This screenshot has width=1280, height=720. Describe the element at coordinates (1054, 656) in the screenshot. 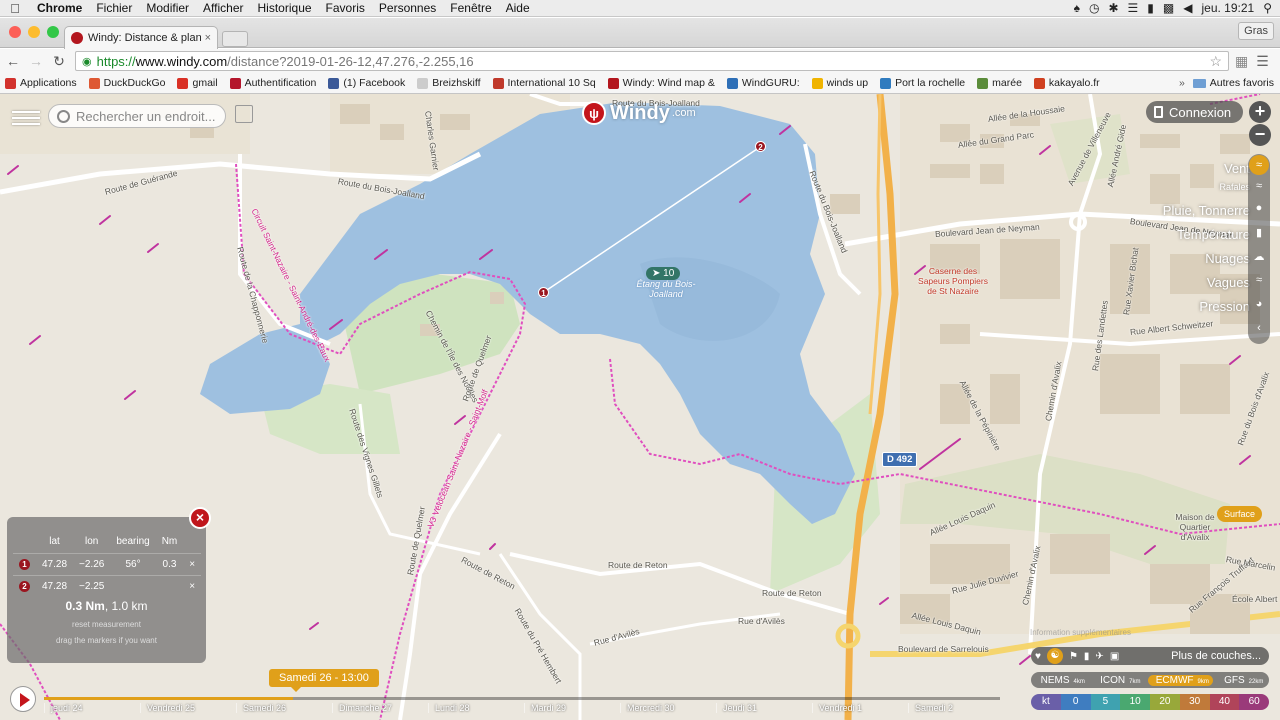

I see `overlay-active-icon: ☯` at that location.